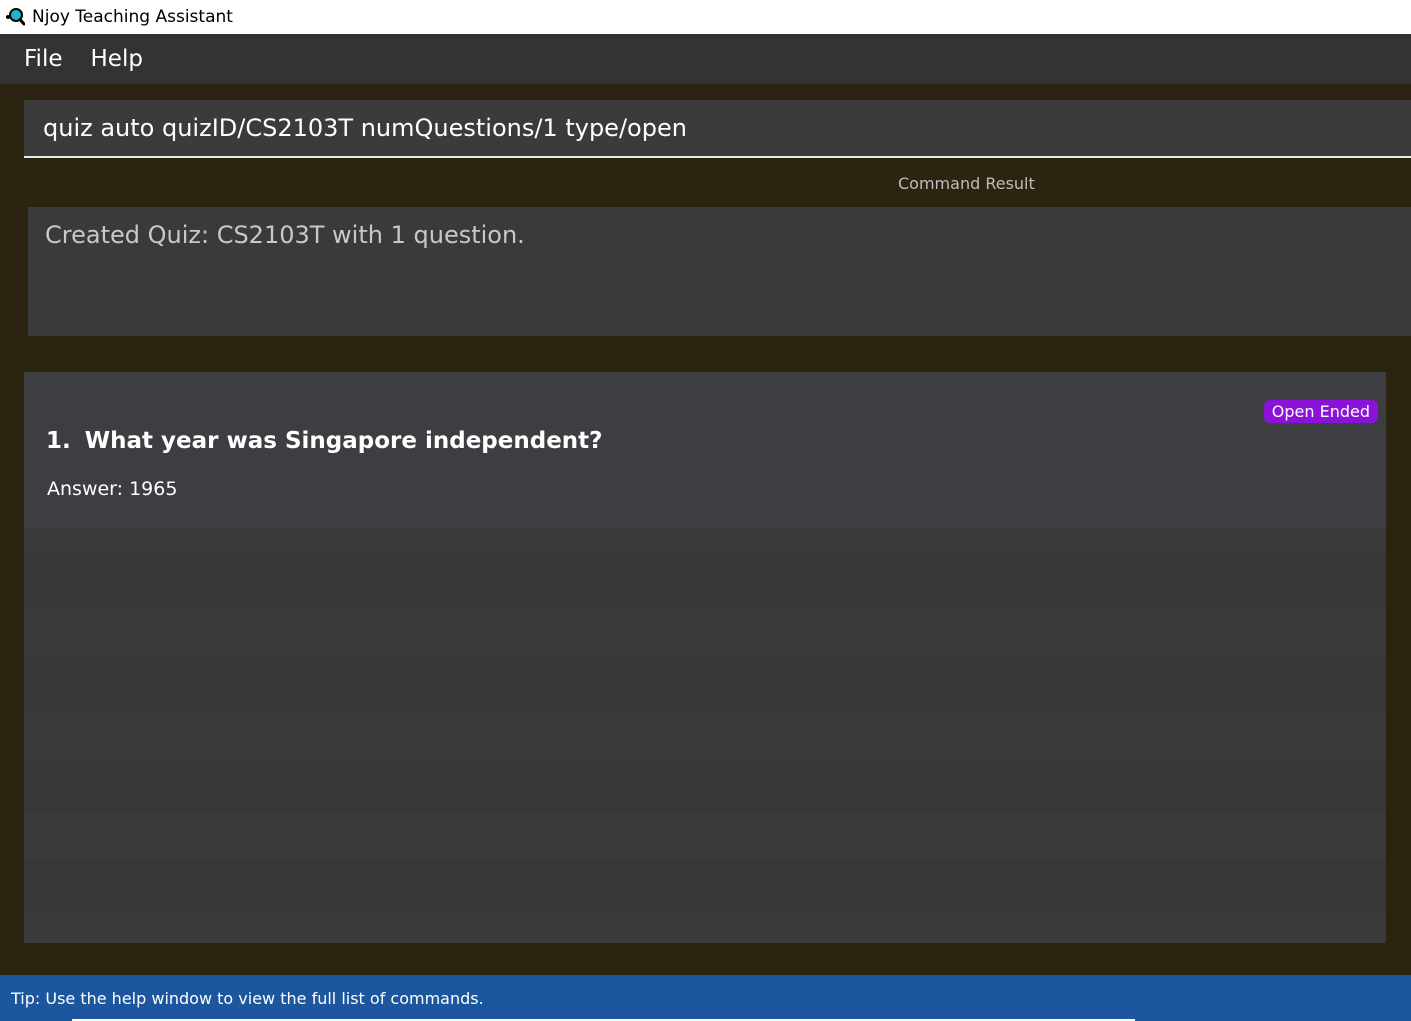  What do you see at coordinates (285, 235) in the screenshot?
I see `command-result-text: Created Quiz: CS2103T with 1 question.` at bounding box center [285, 235].